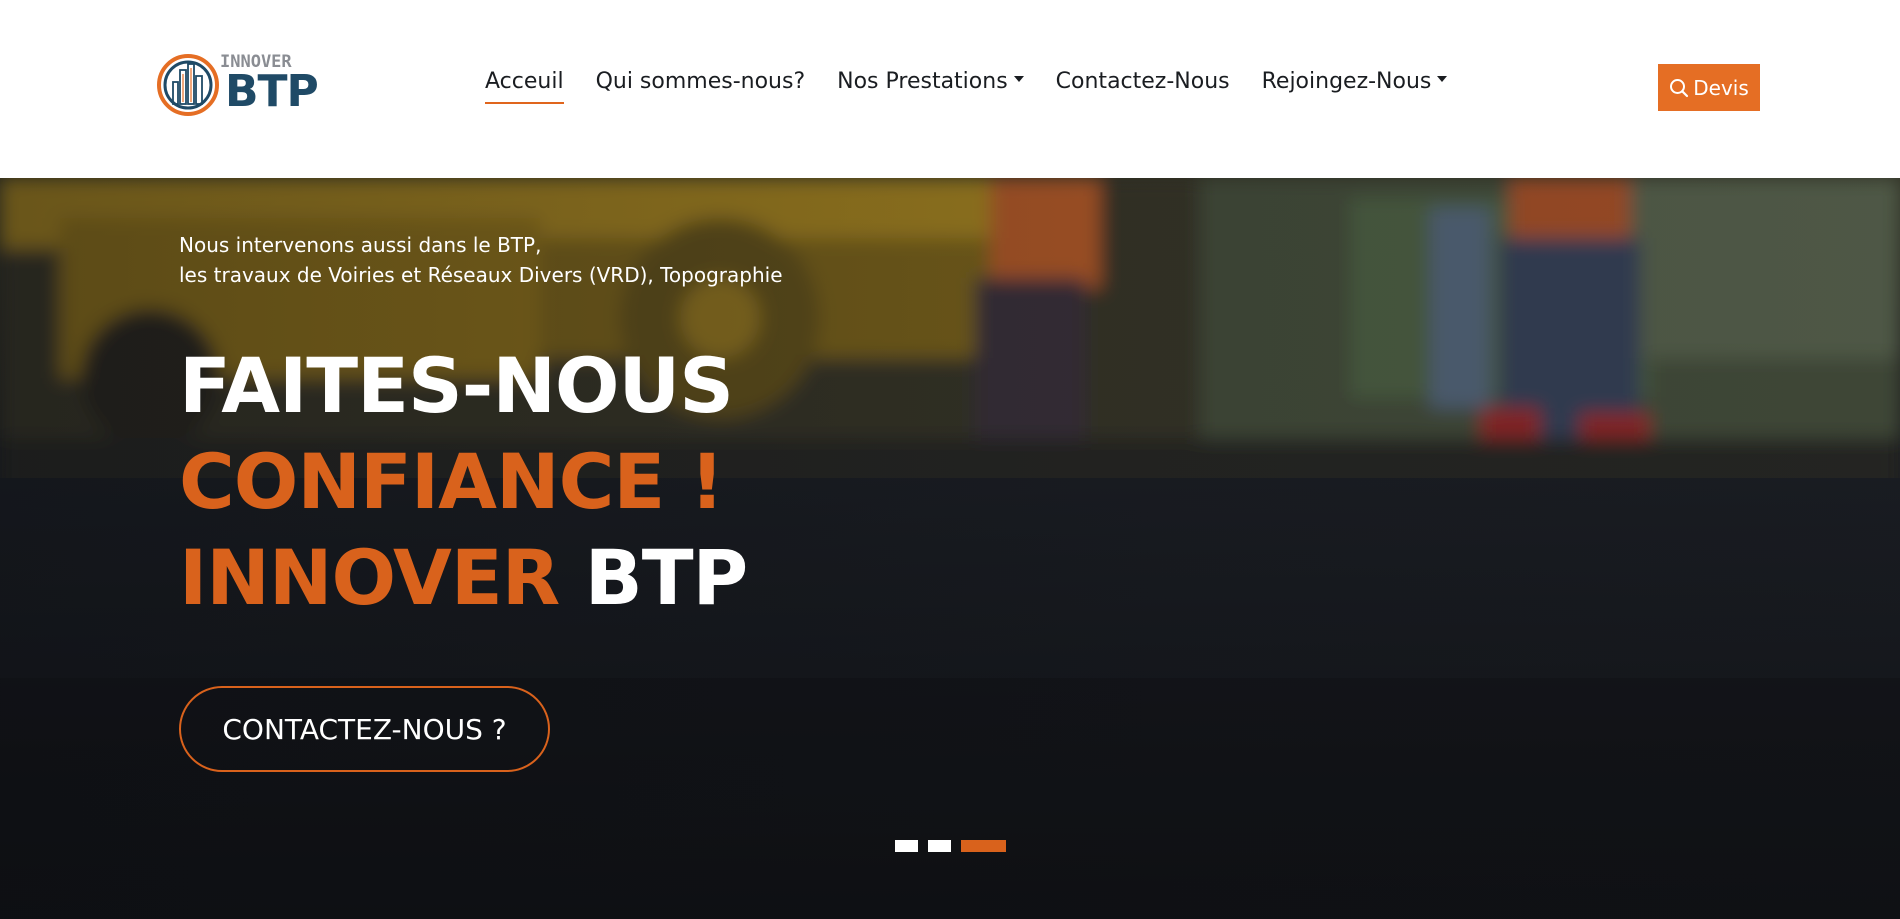 The image size is (1900, 919). What do you see at coordinates (1346, 81) in the screenshot?
I see `nav-item-rejoingez-nous-label: Rejoingez-Nous` at bounding box center [1346, 81].